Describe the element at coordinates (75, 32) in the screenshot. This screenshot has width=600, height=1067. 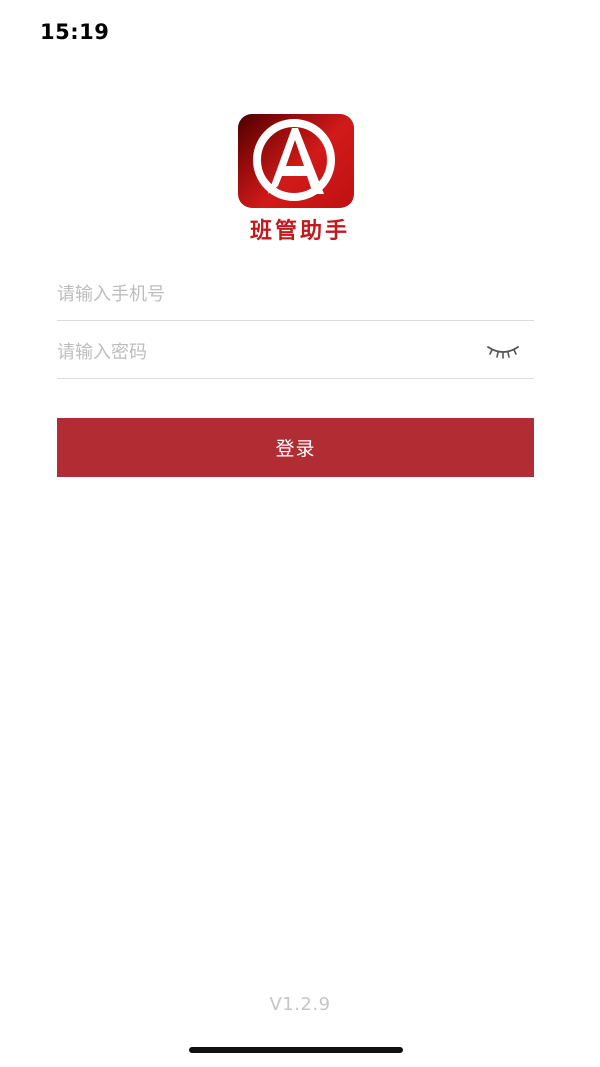
I see `status-time: 15:19` at that location.